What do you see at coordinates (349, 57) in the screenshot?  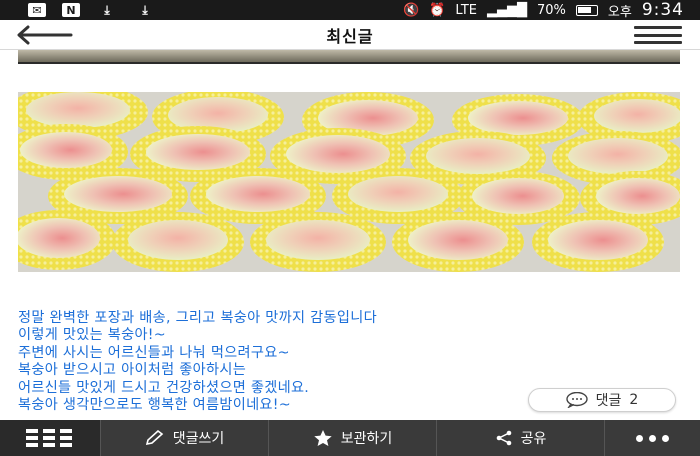 I see `previous-photo-strip` at bounding box center [349, 57].